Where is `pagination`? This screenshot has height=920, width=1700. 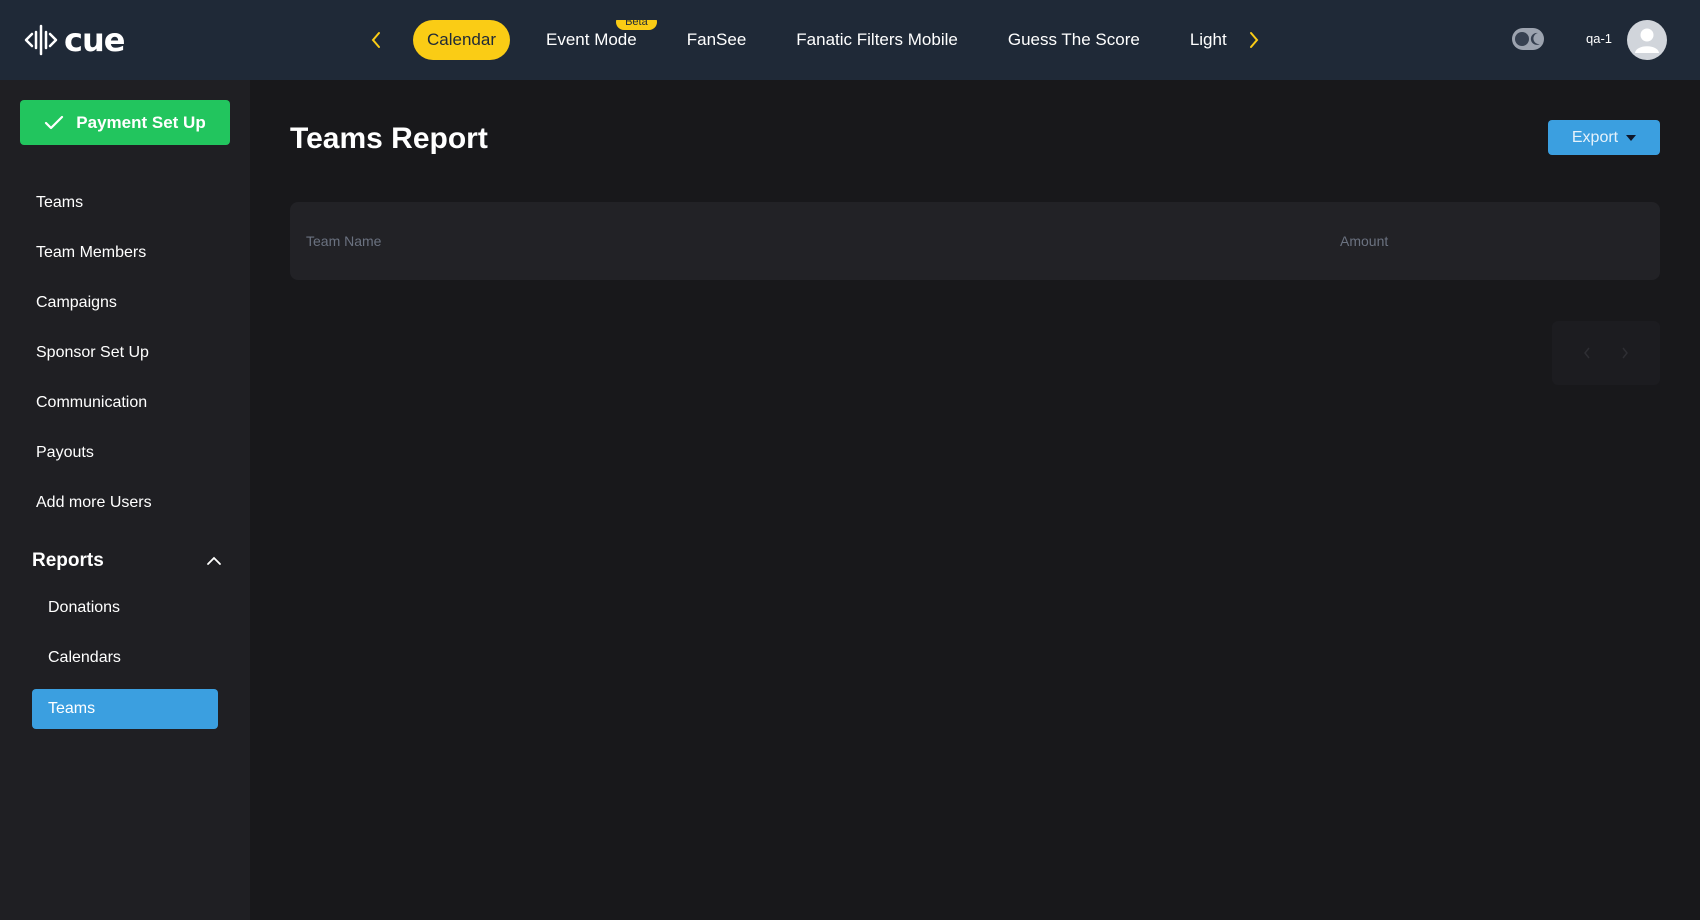
pagination is located at coordinates (1606, 353).